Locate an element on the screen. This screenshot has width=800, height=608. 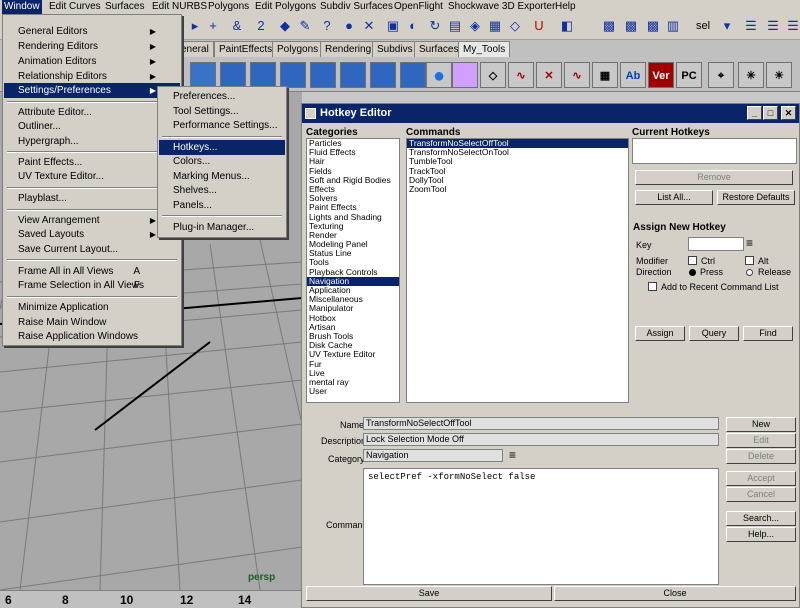
scale-icon: ◇ is located at coordinates (515, 26).